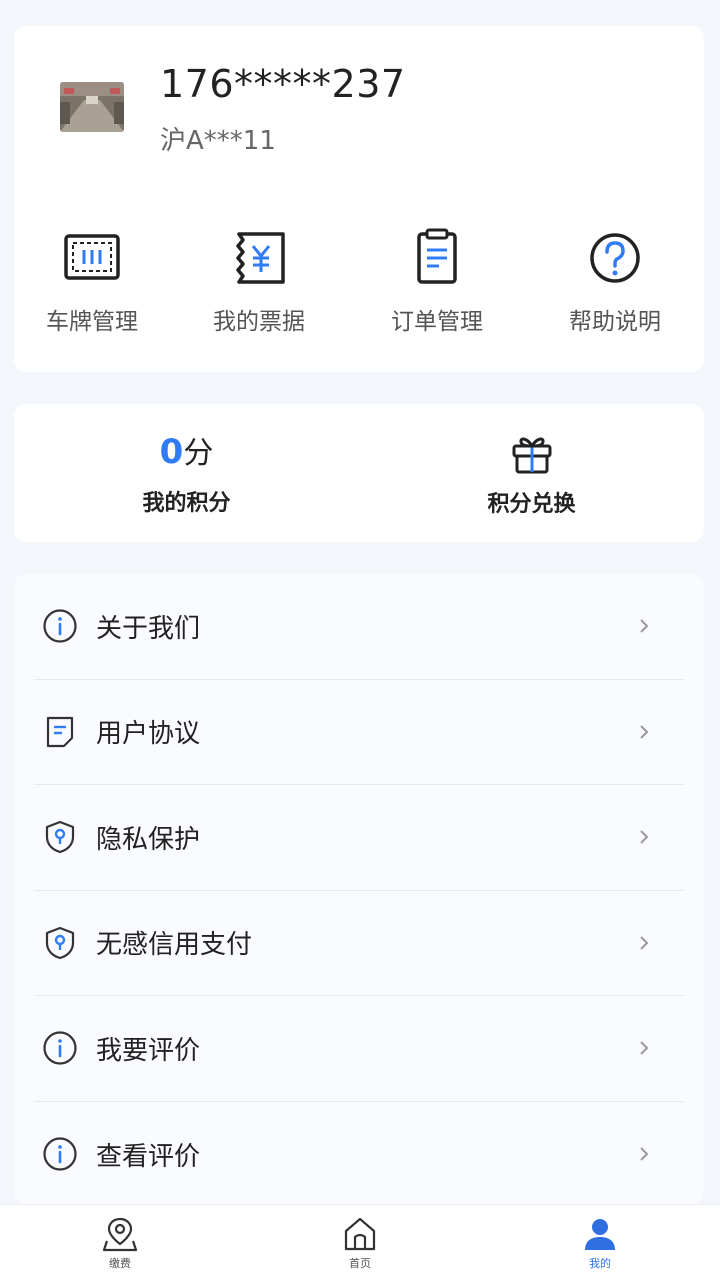  Describe the element at coordinates (218, 141) in the screenshot. I see `license-plate-number: 沪A***11` at that location.